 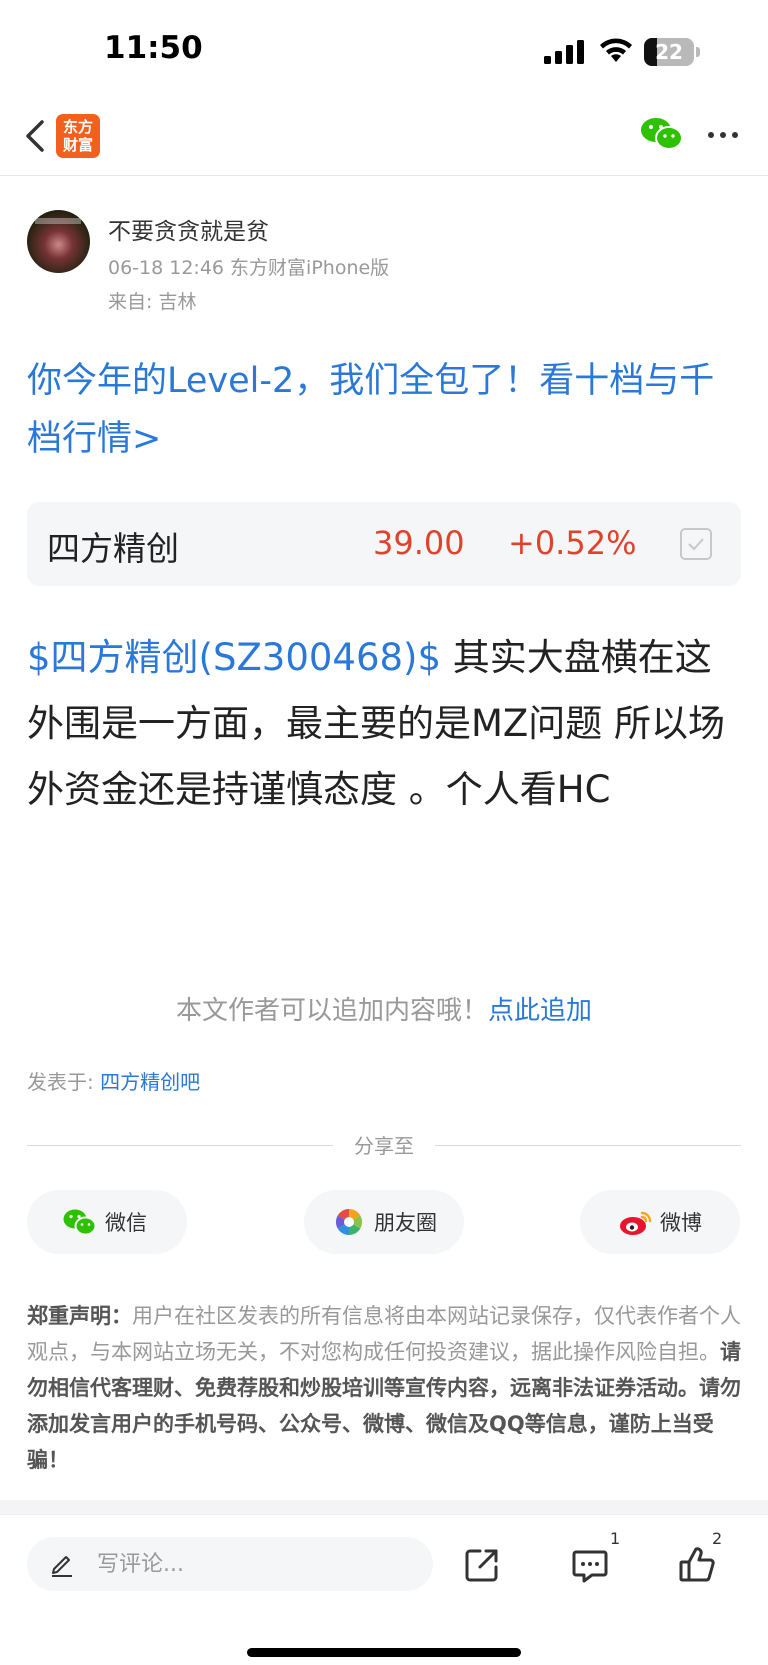 I want to click on more-icon, so click(x=723, y=135).